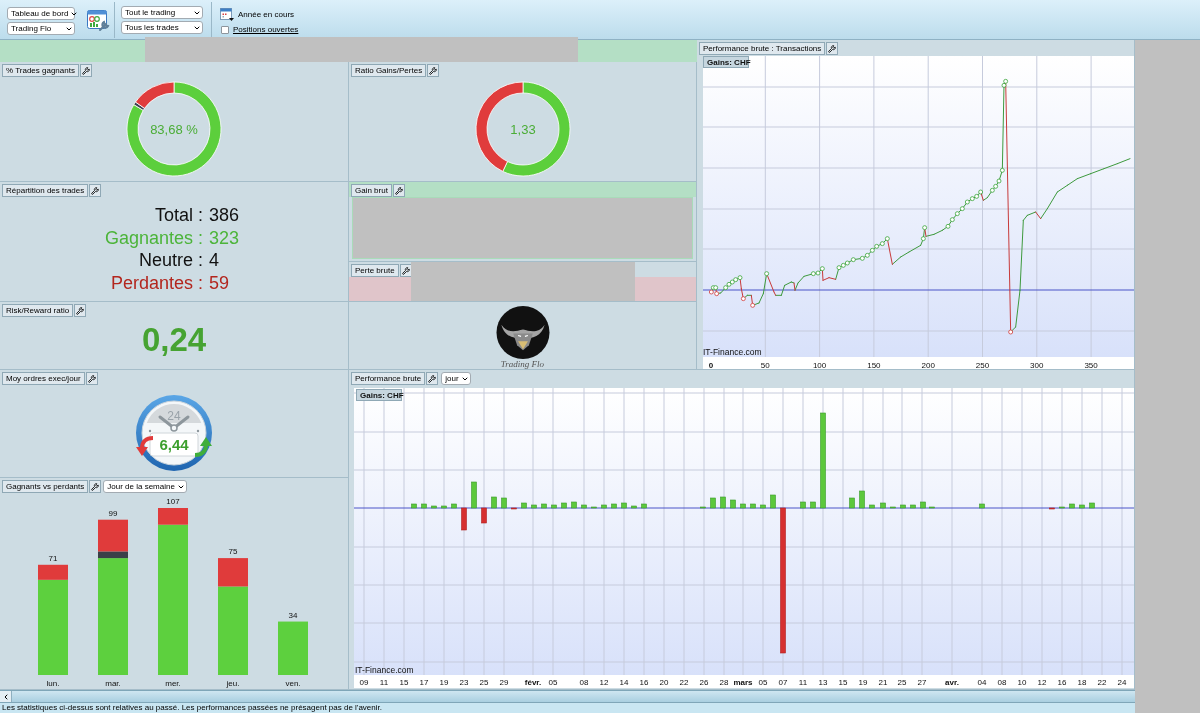  Describe the element at coordinates (293, 615) in the screenshot. I see `bar-total-label: 34` at that location.